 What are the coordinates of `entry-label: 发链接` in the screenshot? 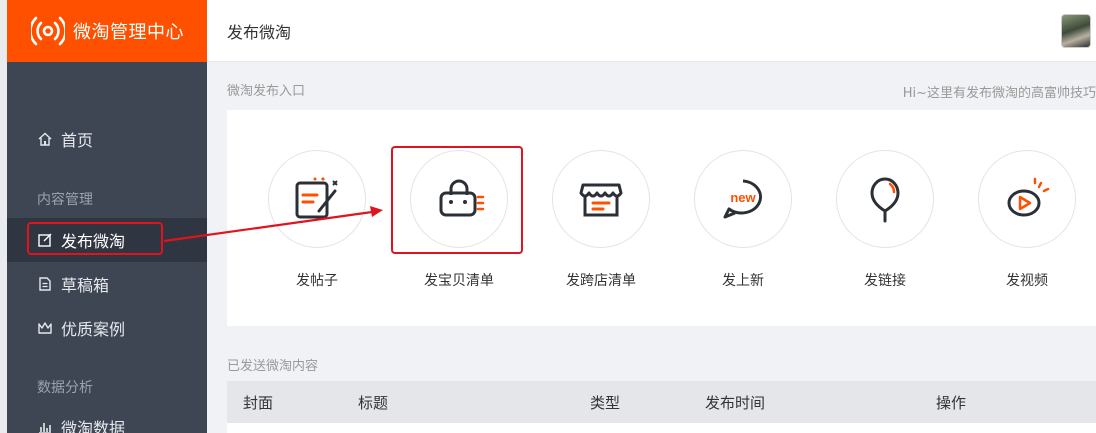 It's located at (885, 281).